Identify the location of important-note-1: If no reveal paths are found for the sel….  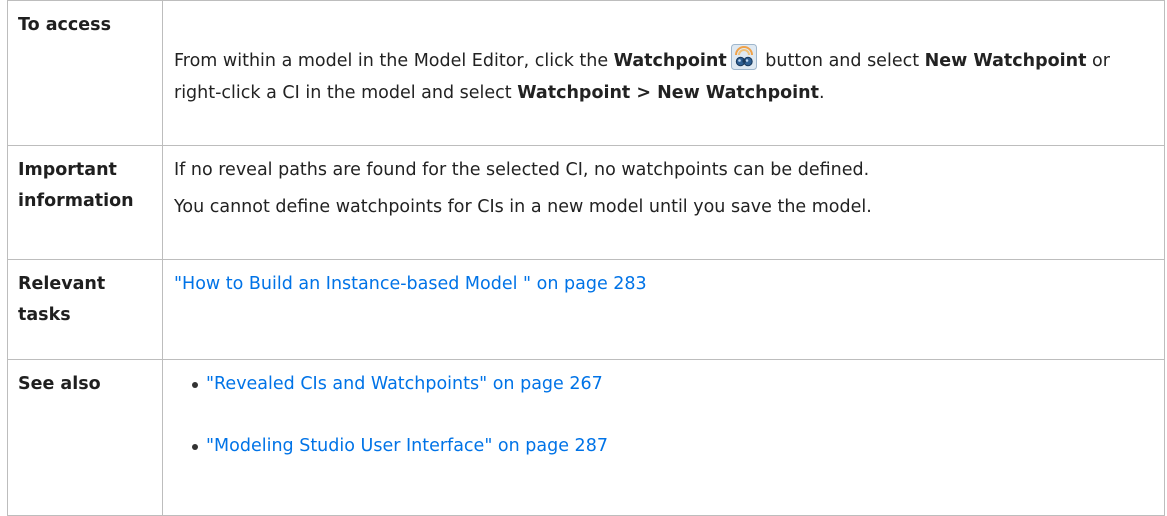
(522, 170).